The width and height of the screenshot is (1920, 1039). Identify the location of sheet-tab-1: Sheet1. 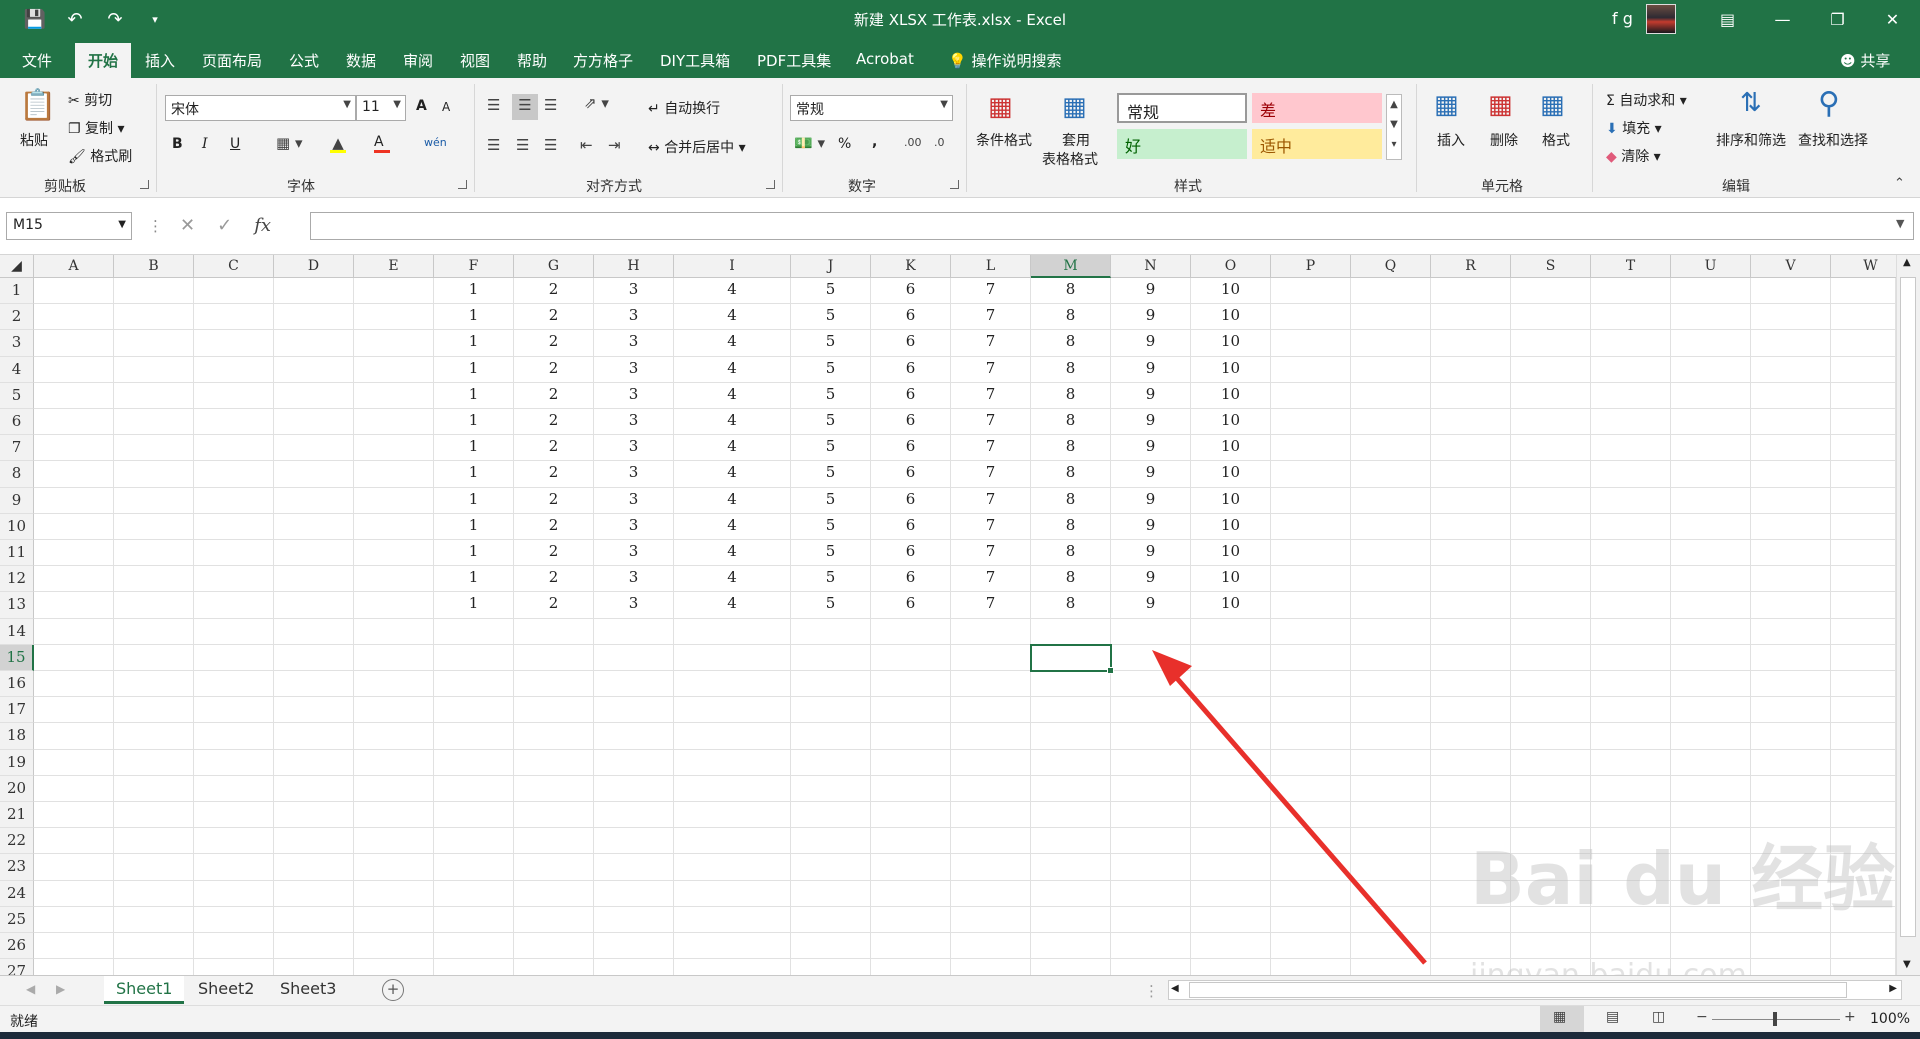
(144, 990).